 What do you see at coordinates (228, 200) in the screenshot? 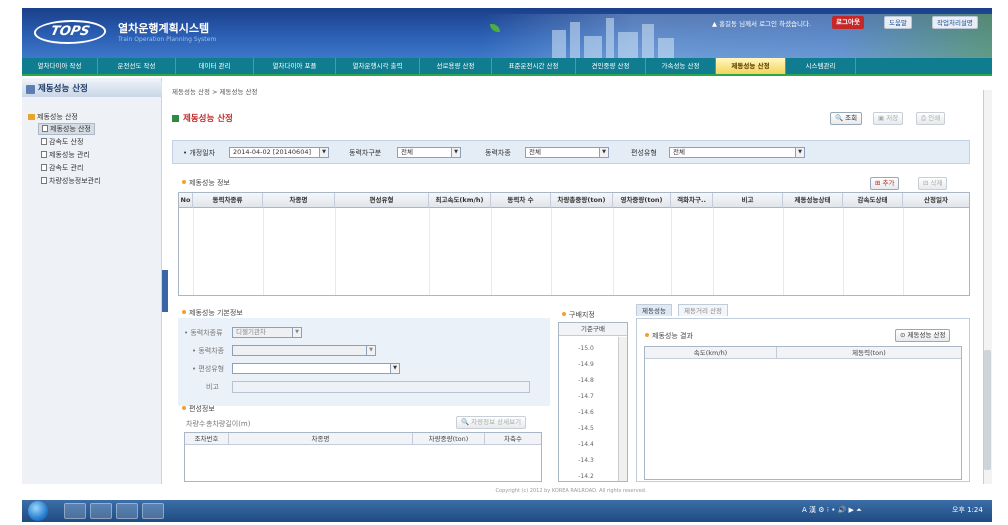
I see `column-header: 동력차종류` at bounding box center [228, 200].